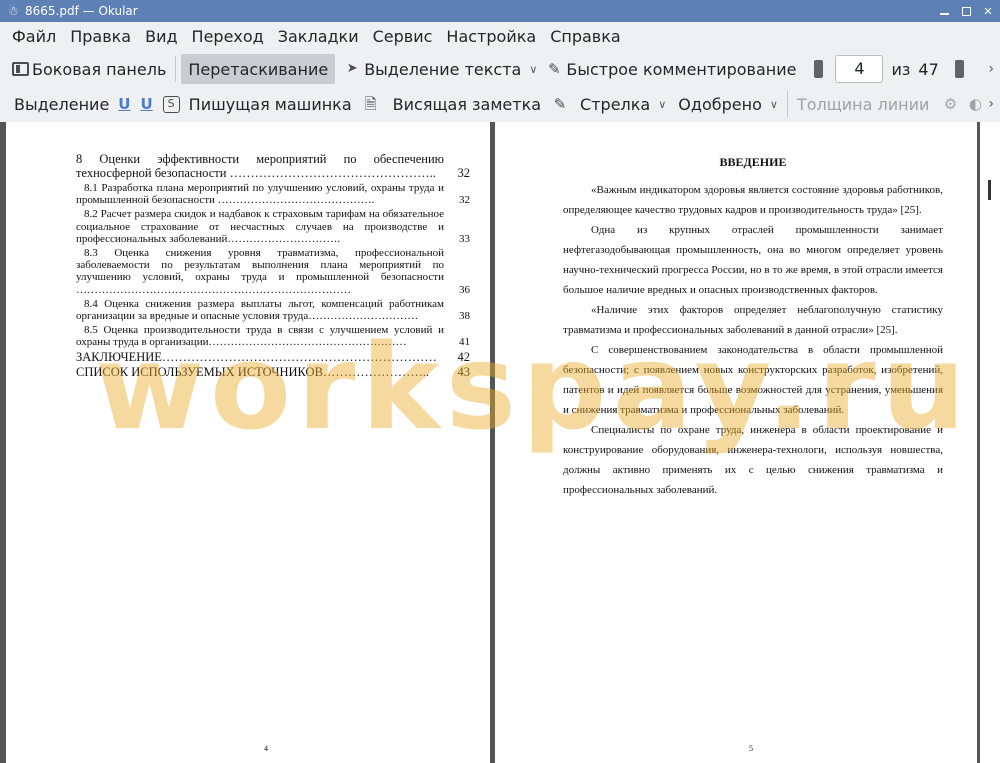  I want to click on section-heading: ВВЕДЕНИЕ, so click(753, 162).